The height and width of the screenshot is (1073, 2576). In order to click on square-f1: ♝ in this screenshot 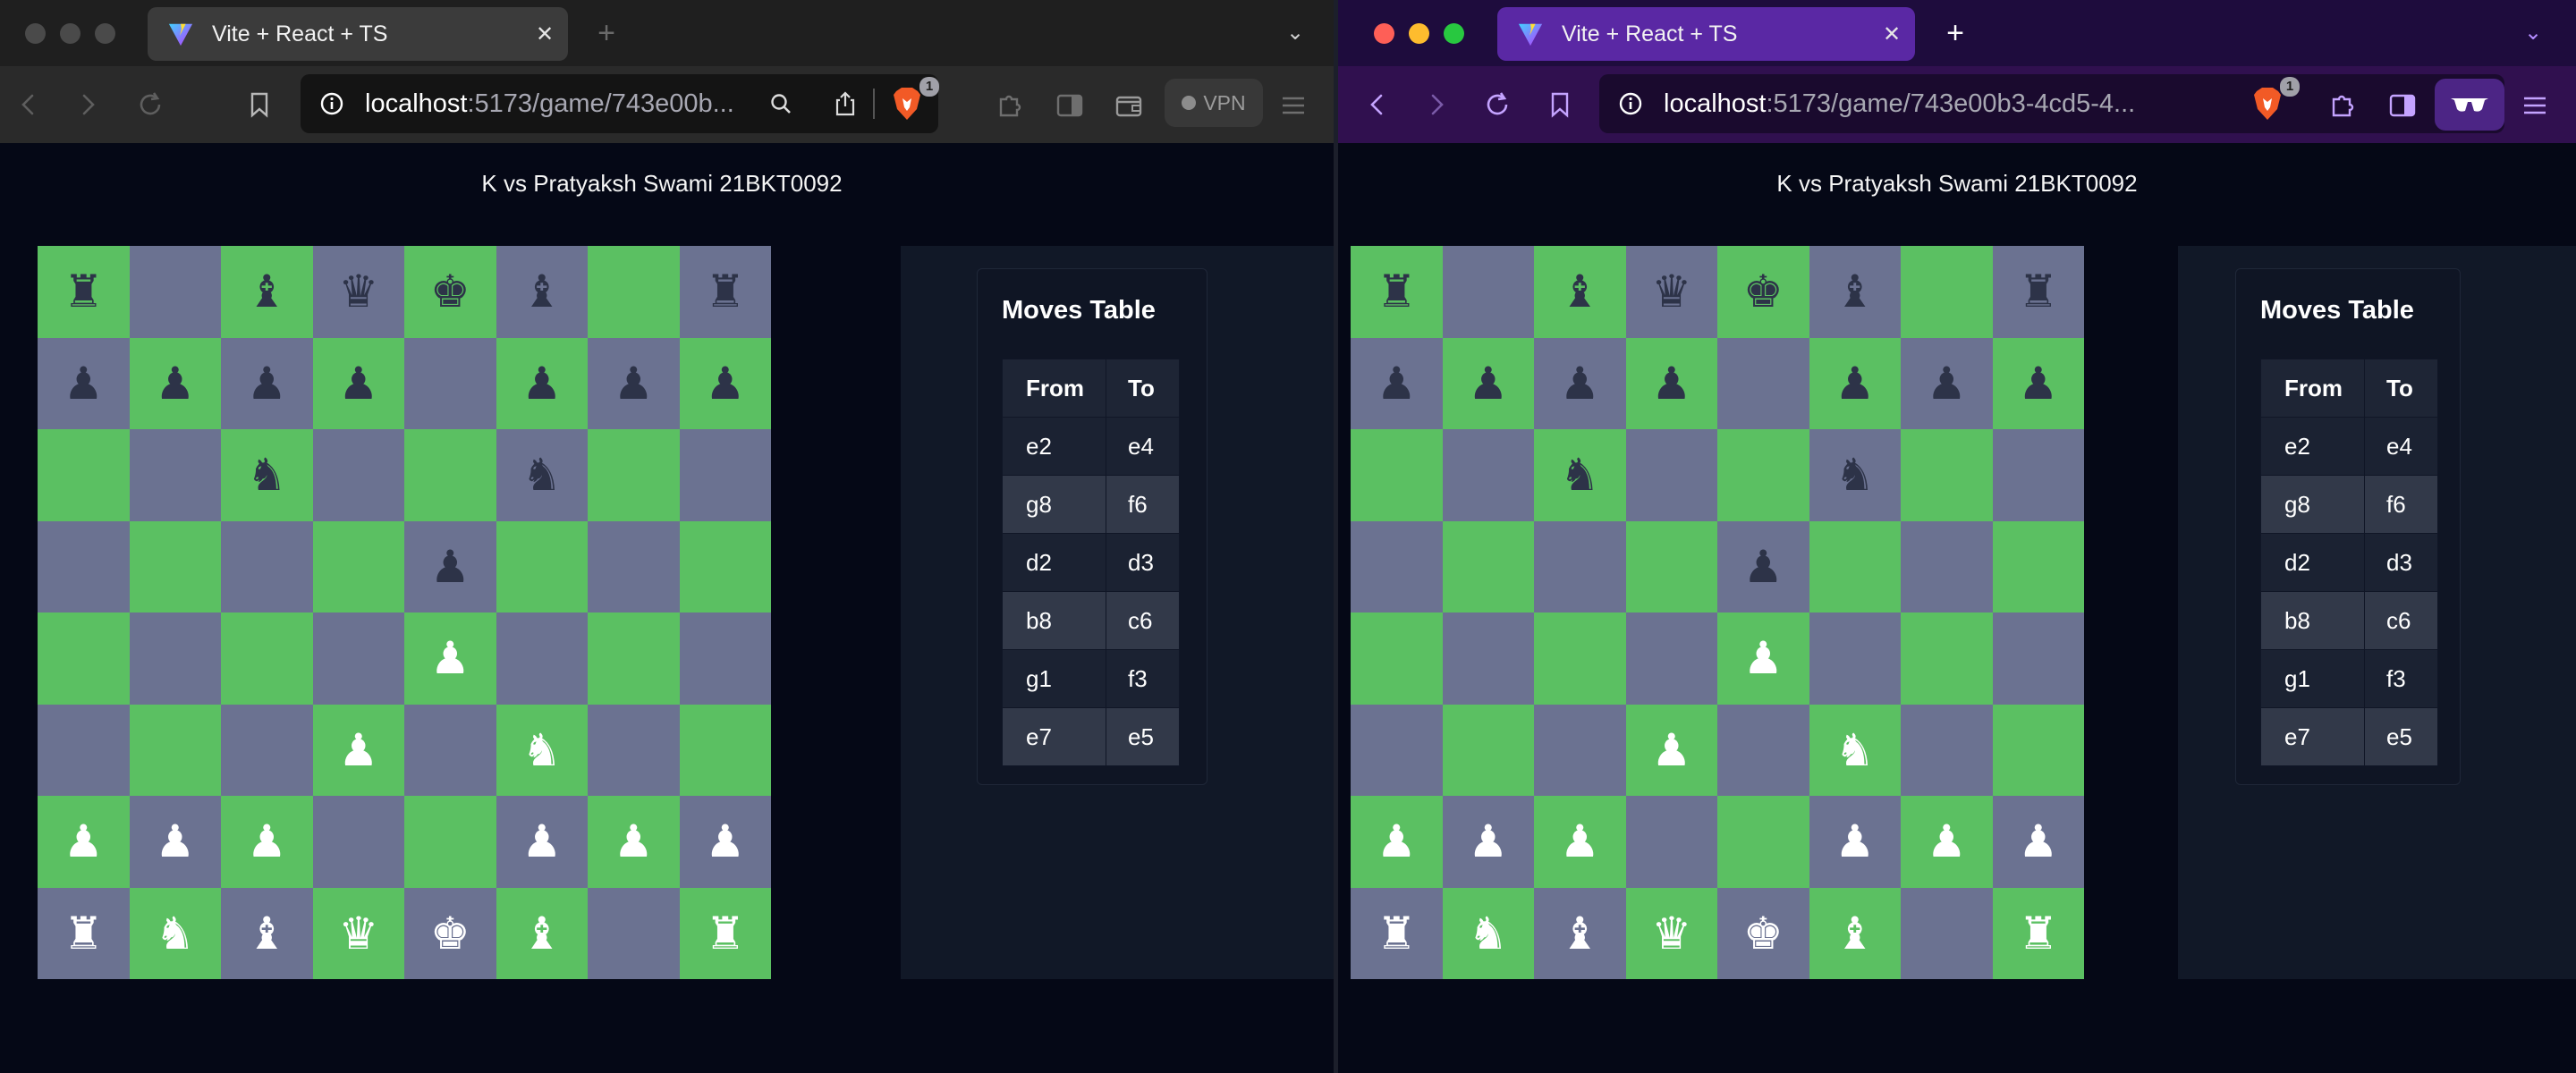, I will do `click(1855, 933)`.